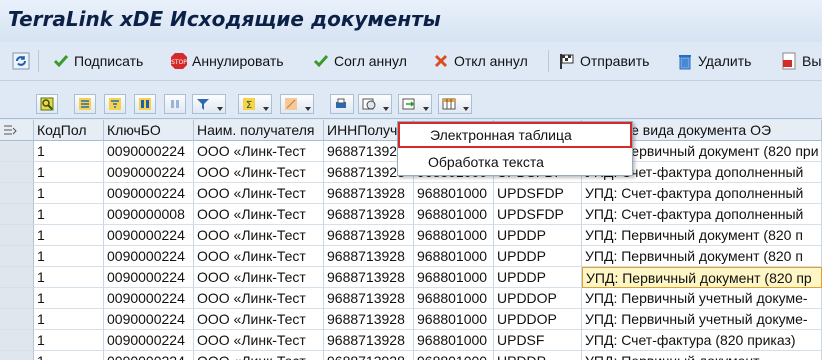  I want to click on export-menu-button, so click(415, 104).